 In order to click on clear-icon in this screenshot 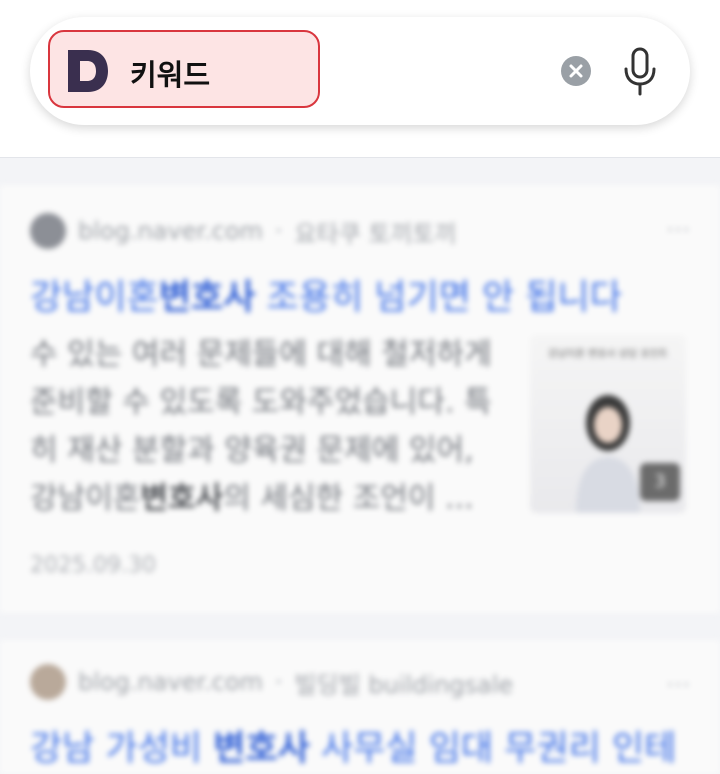, I will do `click(576, 71)`.